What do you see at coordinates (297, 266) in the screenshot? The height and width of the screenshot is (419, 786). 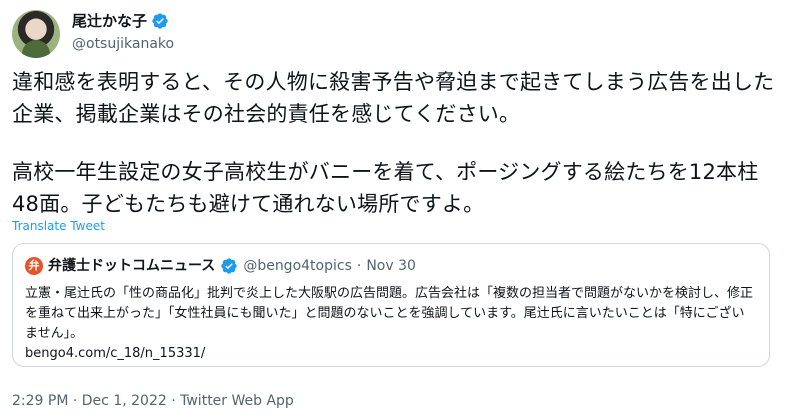 I see `quoted-author-handle: @bengo4topics` at bounding box center [297, 266].